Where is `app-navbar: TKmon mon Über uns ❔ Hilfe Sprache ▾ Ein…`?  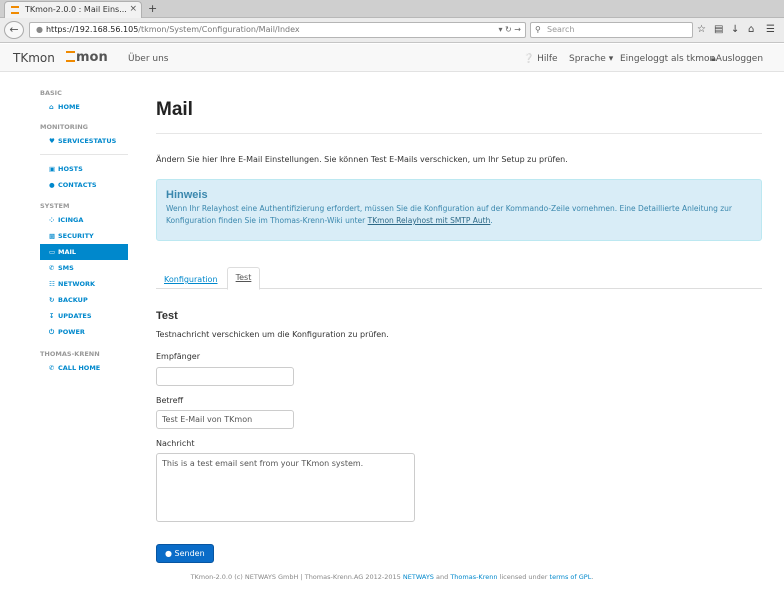
app-navbar: TKmon mon Über uns ❔ Hilfe Sprache ▾ Ein… is located at coordinates (392, 58).